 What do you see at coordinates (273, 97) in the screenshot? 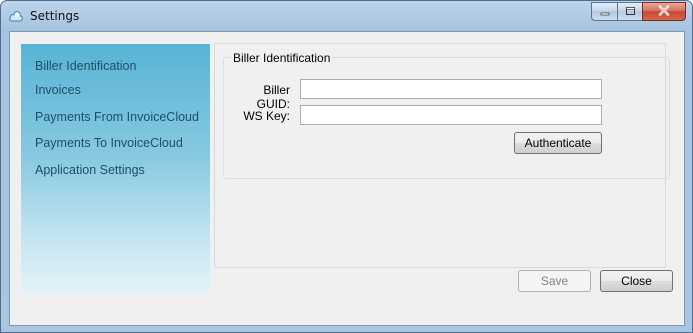
I see `biller-guid-label: Biller GUID:` at bounding box center [273, 97].